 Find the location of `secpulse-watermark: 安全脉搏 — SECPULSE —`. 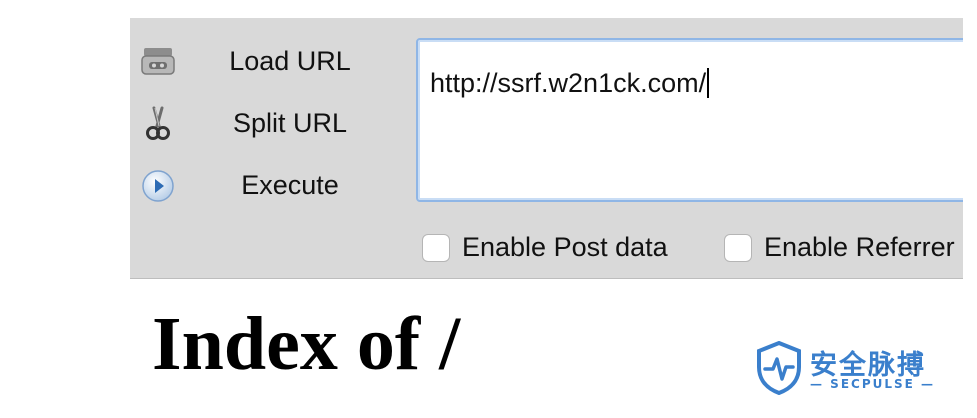

secpulse-watermark: 安全脉搏 — SECPULSE — is located at coordinates (851, 370).